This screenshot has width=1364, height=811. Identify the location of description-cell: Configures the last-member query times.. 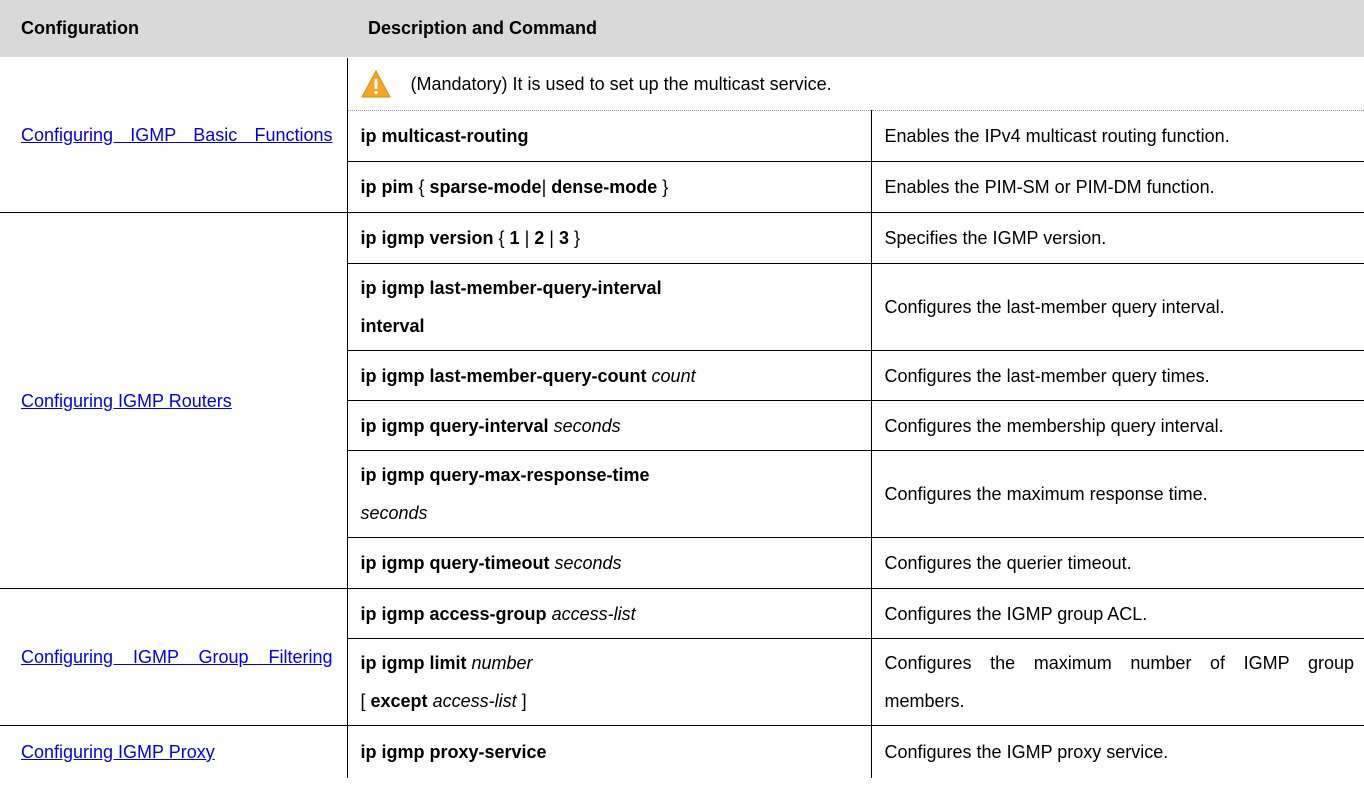
(1117, 375).